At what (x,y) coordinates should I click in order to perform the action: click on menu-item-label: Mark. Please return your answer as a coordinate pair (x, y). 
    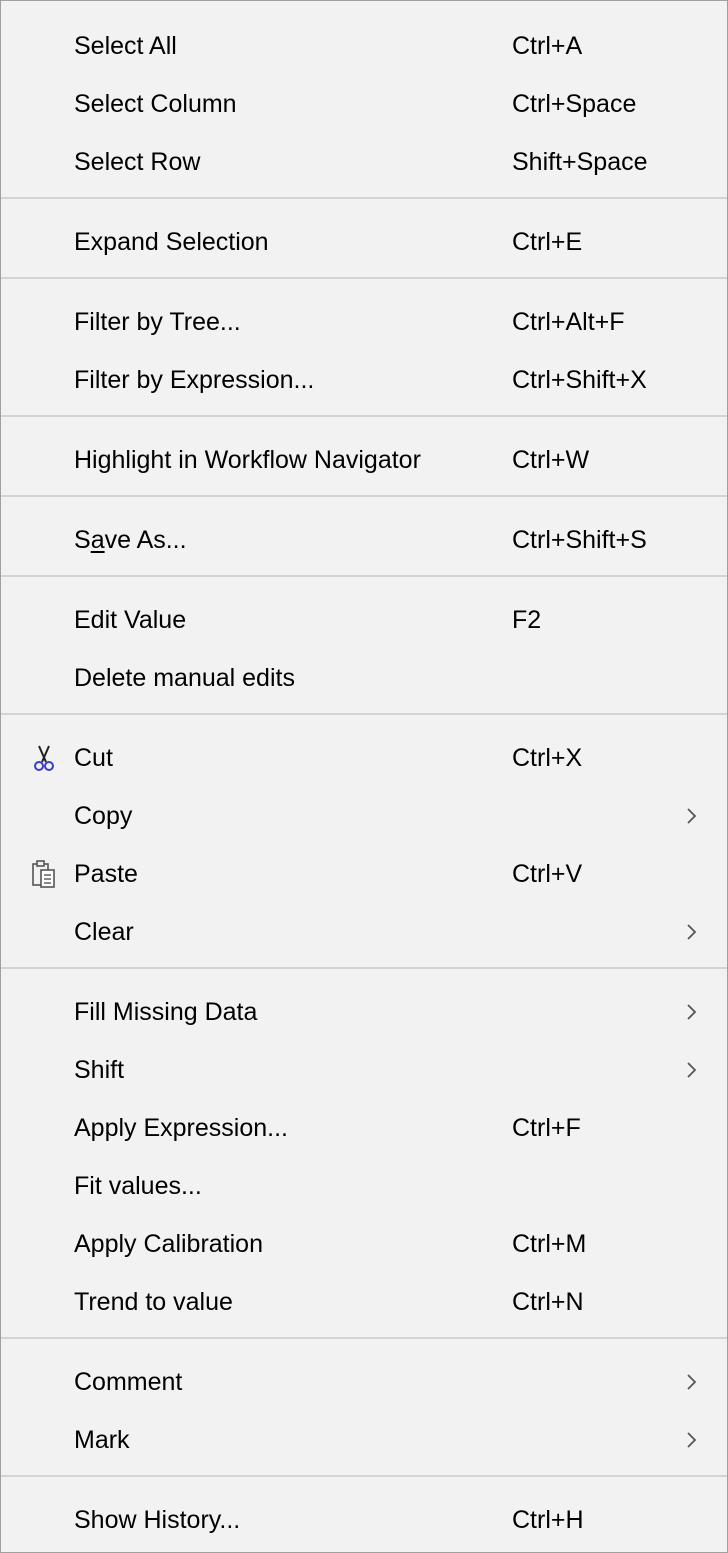
    Looking at the image, I should click on (102, 1440).